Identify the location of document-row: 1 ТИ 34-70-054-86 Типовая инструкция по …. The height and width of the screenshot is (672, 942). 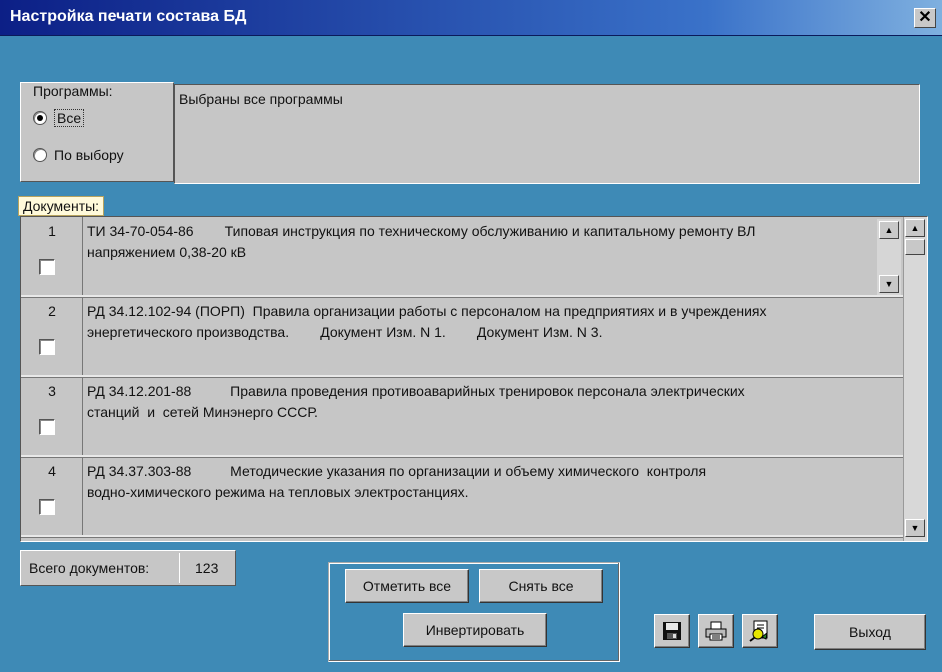
(462, 257).